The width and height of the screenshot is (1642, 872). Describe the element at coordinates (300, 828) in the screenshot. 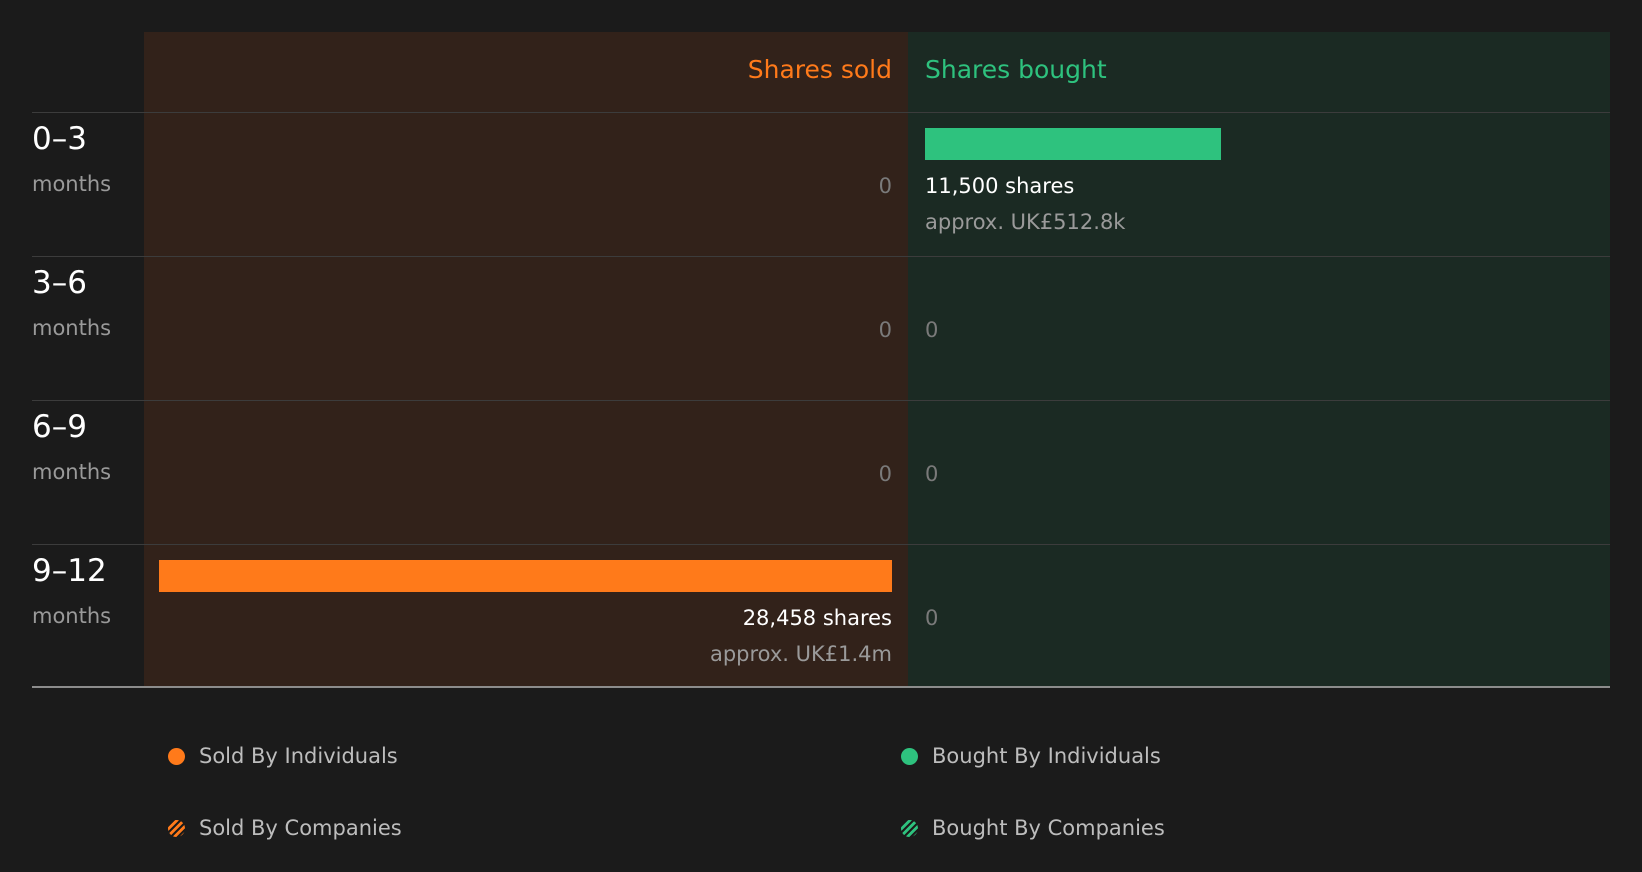

I see `legend-label: Sold By Companies` at that location.